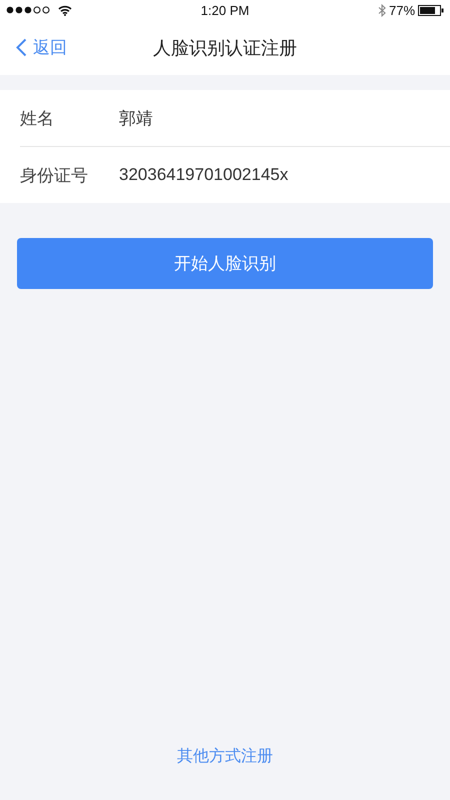 The height and width of the screenshot is (800, 450). I want to click on page-title: 人脸识别认证注册, so click(225, 48).